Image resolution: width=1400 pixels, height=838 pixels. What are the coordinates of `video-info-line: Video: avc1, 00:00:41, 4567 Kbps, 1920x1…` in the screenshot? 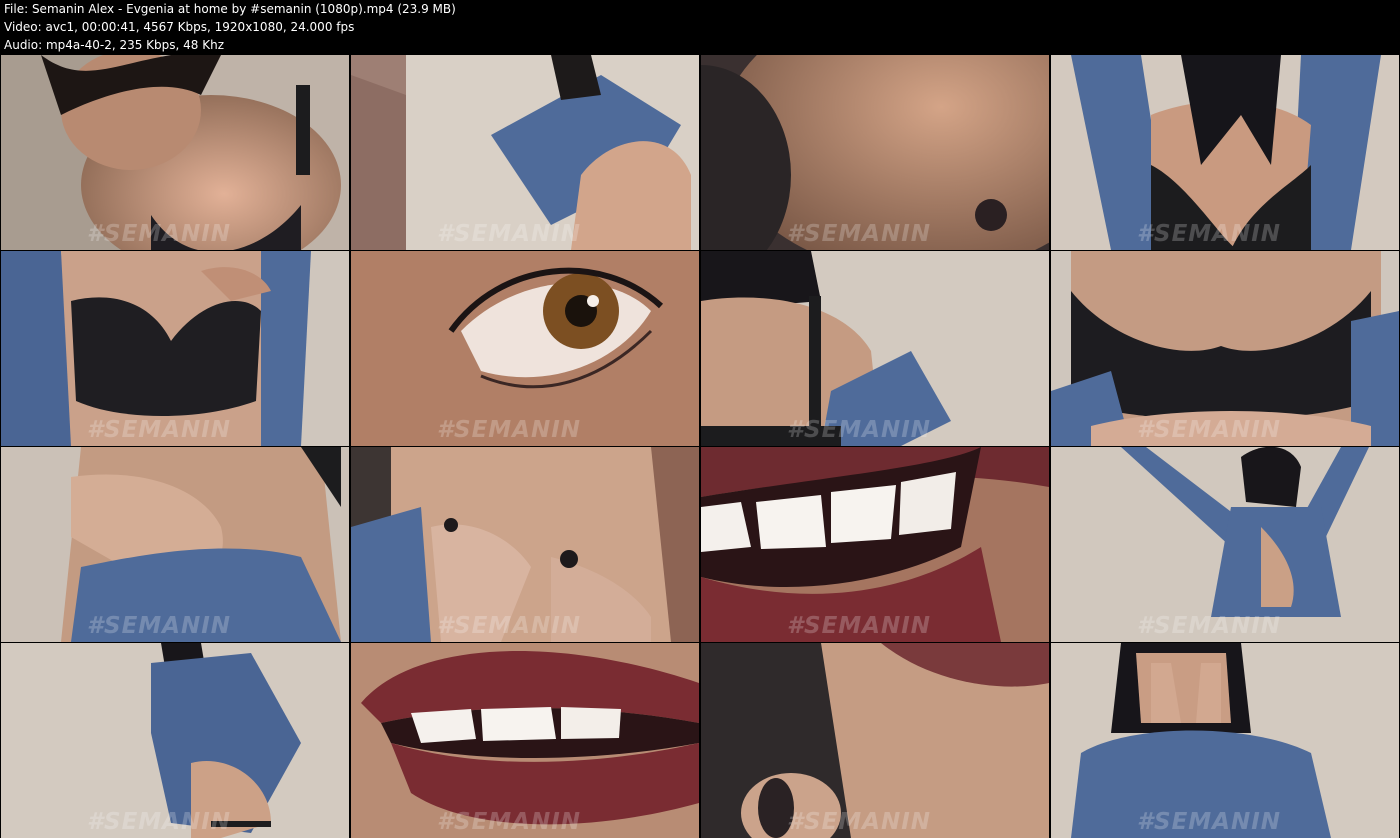 It's located at (179, 27).